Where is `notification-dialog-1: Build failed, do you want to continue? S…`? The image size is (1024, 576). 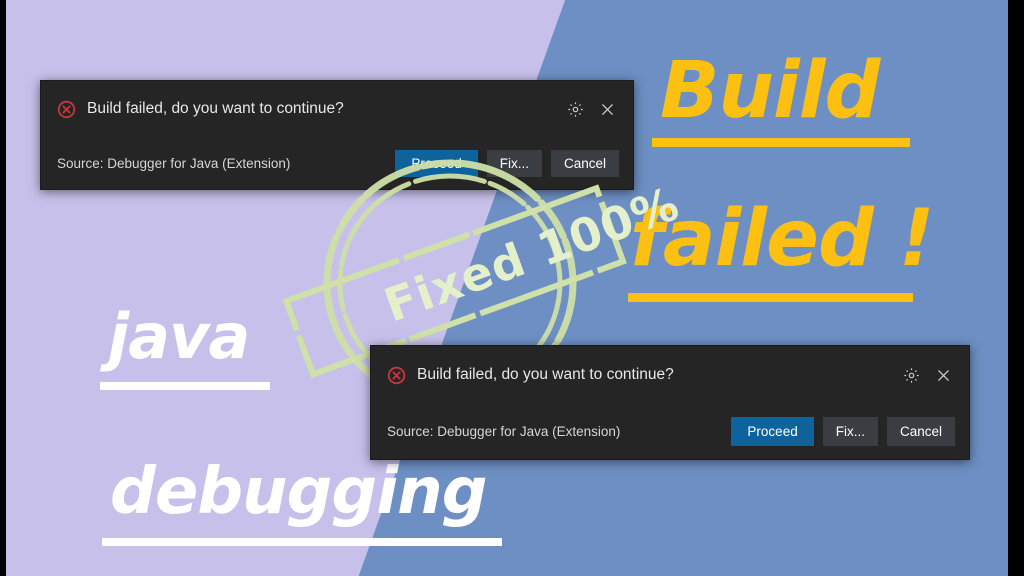 notification-dialog-1: Build failed, do you want to continue? S… is located at coordinates (337, 135).